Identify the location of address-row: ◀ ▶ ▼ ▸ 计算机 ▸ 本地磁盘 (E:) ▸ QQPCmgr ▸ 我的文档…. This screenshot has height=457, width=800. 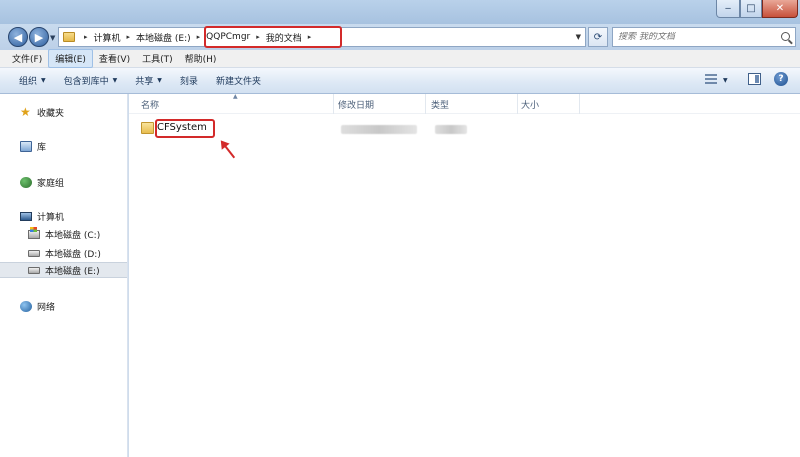
(400, 37).